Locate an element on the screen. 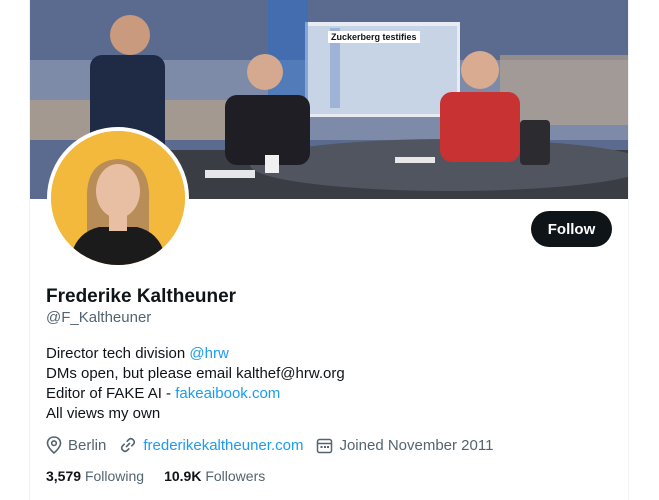  following-stat: 3,579 Following is located at coordinates (95, 476).